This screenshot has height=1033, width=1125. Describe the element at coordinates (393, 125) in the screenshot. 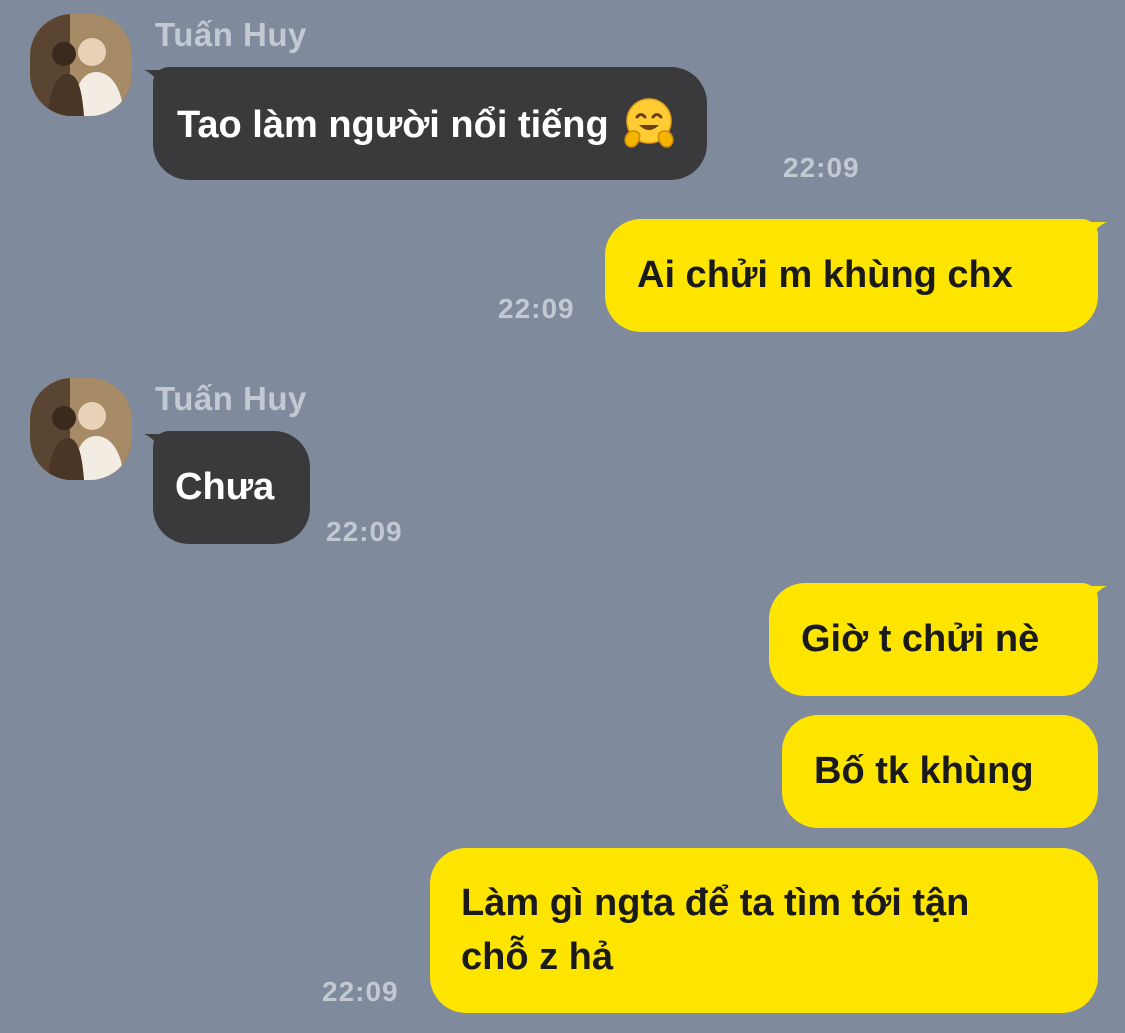

I see `message-text: Tao làm người nổi tiếng` at that location.